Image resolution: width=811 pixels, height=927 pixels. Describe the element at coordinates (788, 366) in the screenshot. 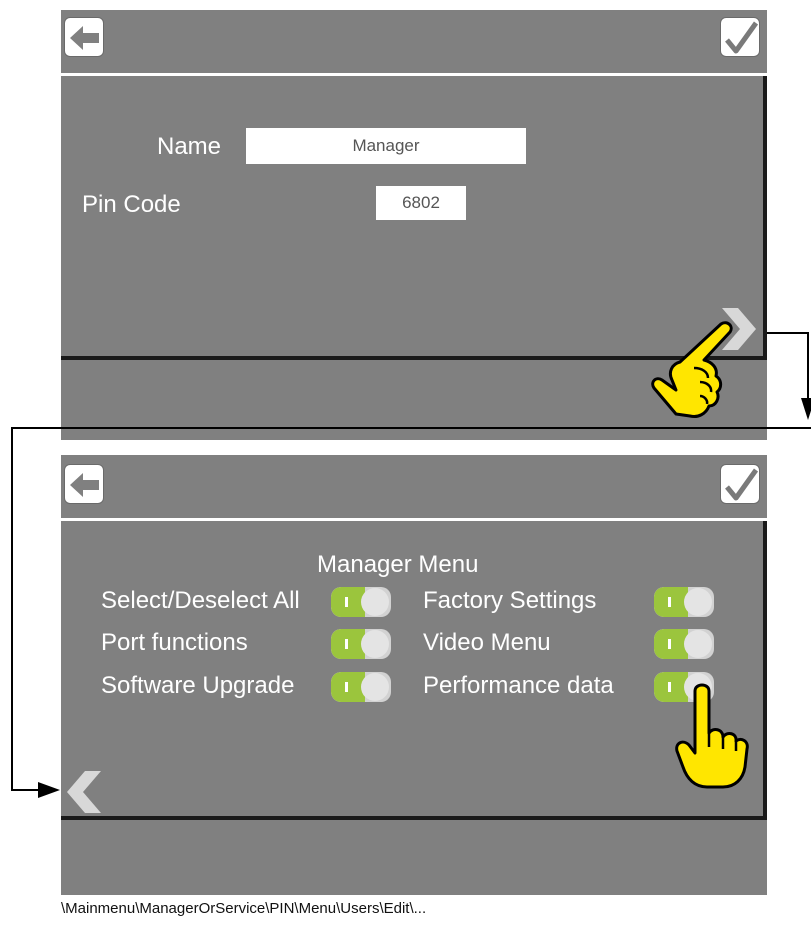

I see `connector-line` at that location.